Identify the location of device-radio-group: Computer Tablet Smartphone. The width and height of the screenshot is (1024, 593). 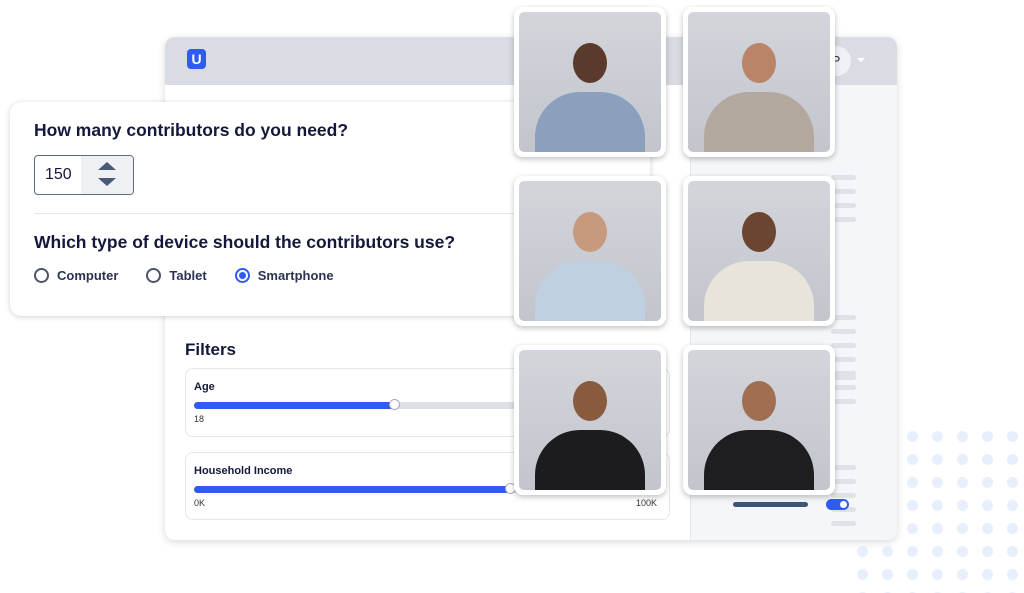
(198, 275).